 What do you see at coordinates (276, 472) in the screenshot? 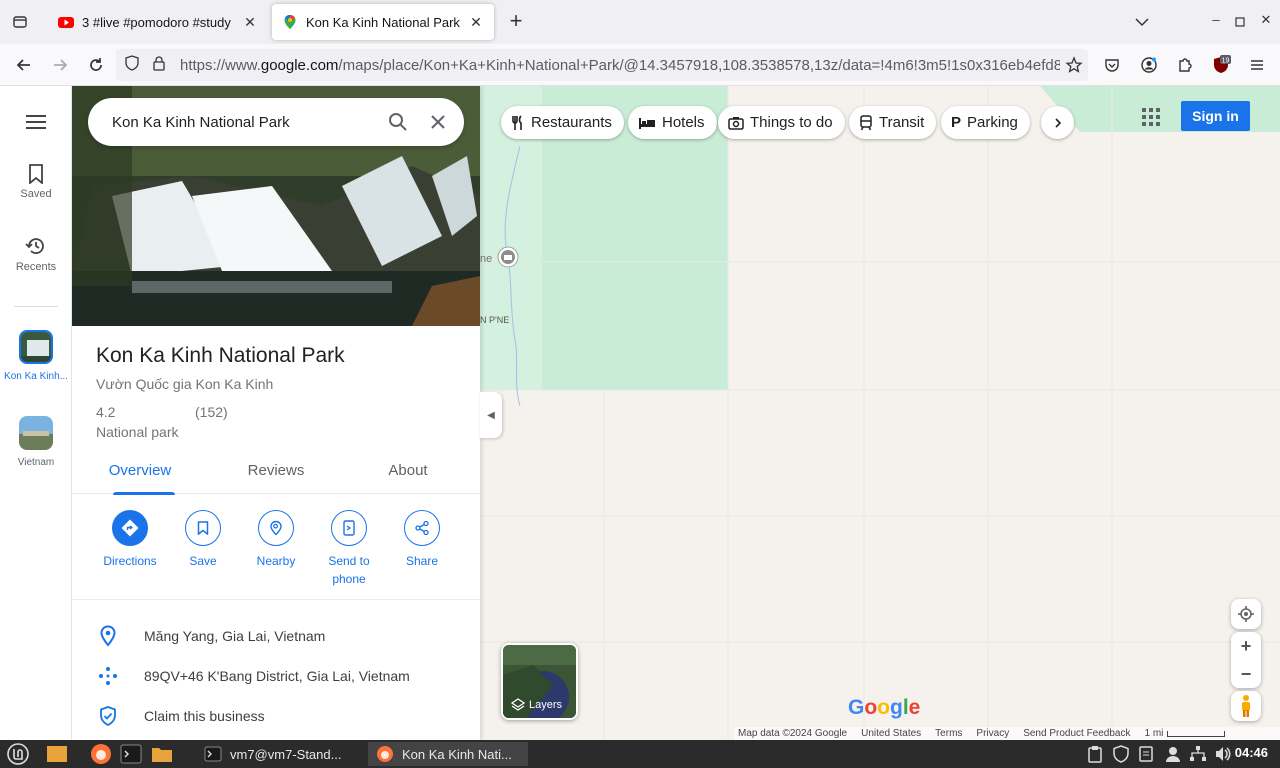
I see `tab-reviews: Reviews` at bounding box center [276, 472].